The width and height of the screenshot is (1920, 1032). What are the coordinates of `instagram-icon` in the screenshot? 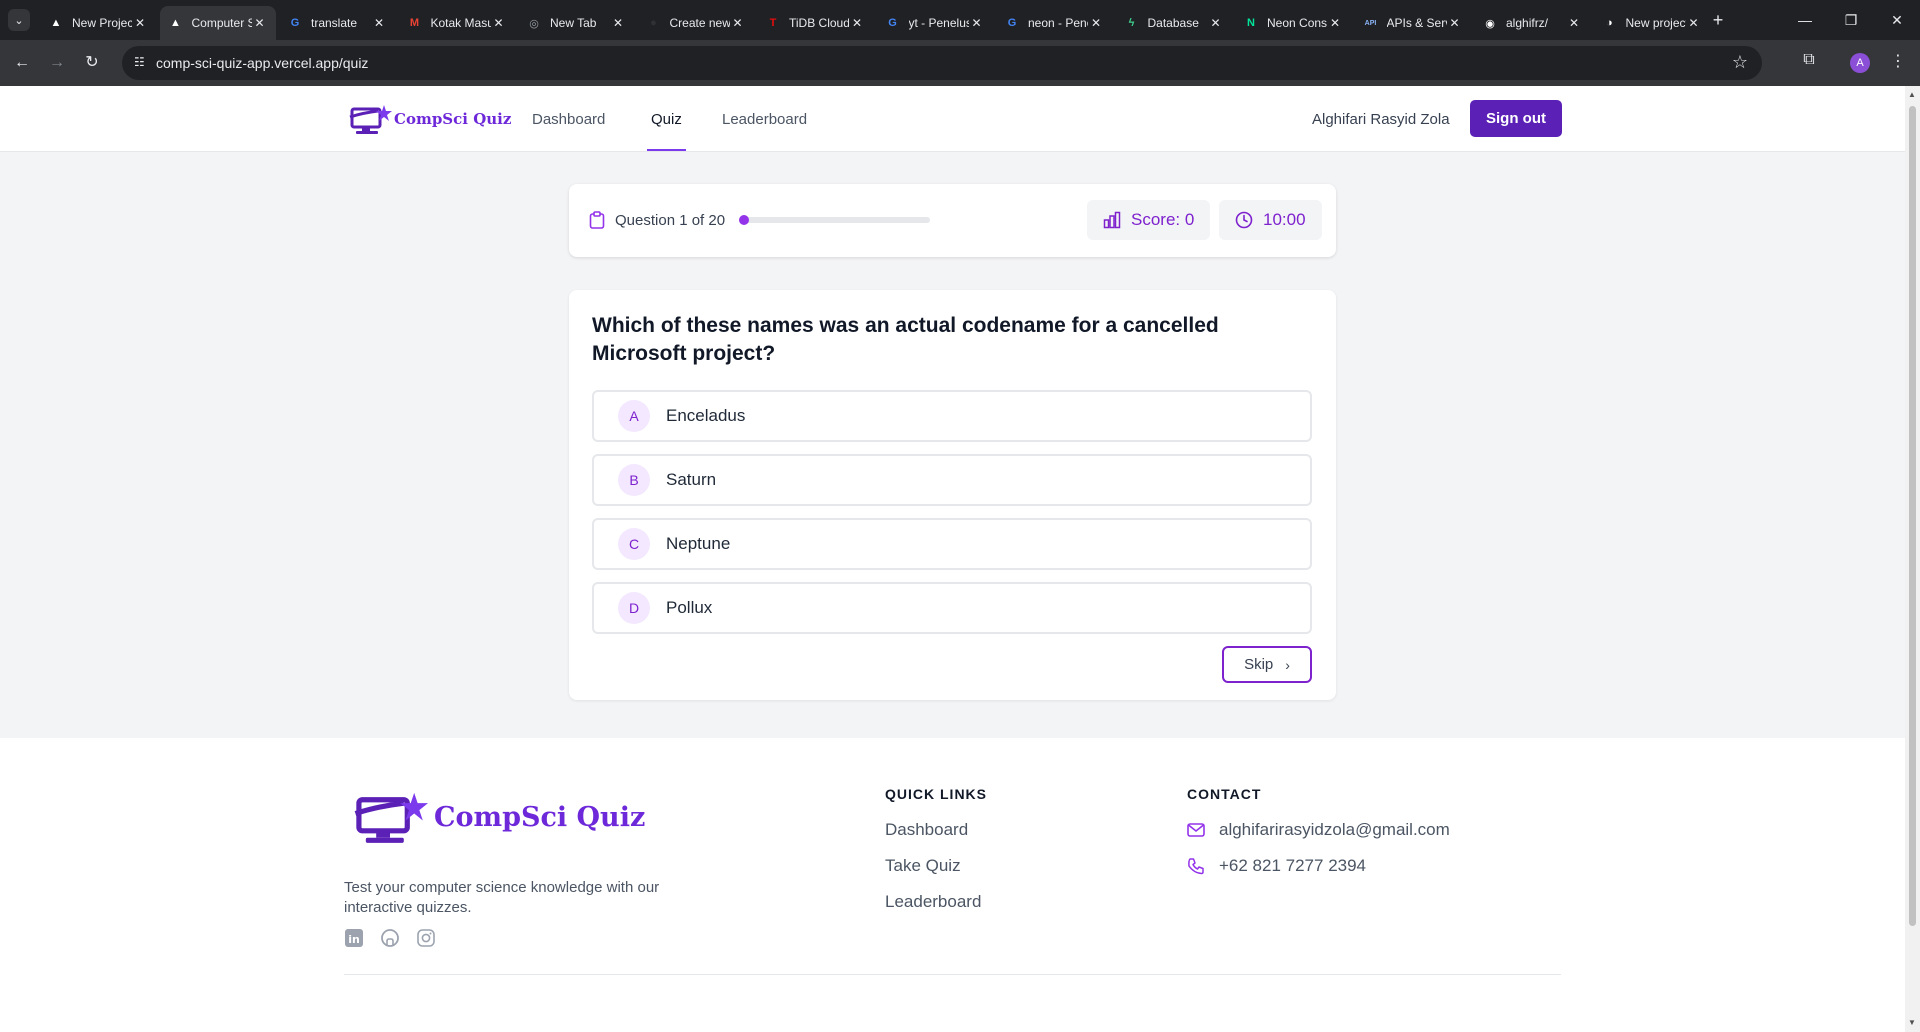 It's located at (426, 938).